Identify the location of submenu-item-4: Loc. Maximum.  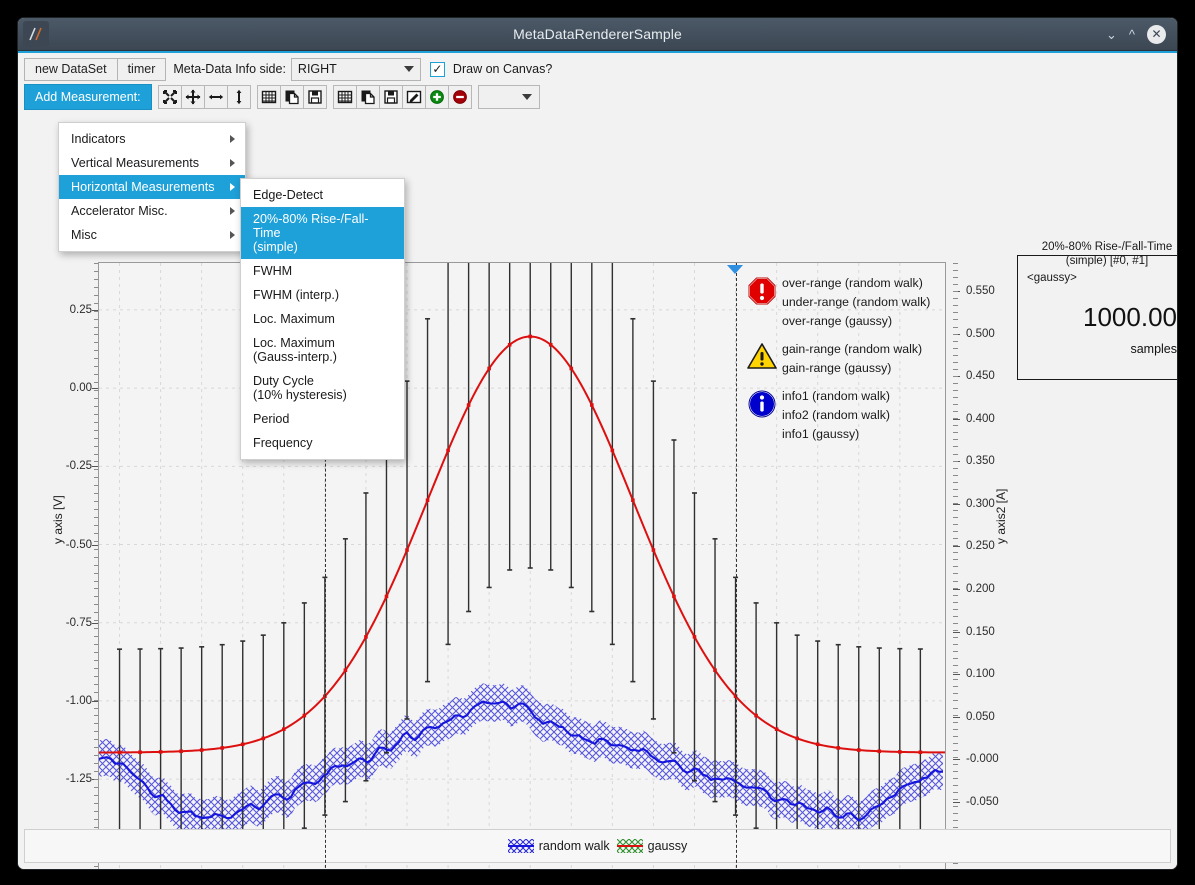
(322, 319).